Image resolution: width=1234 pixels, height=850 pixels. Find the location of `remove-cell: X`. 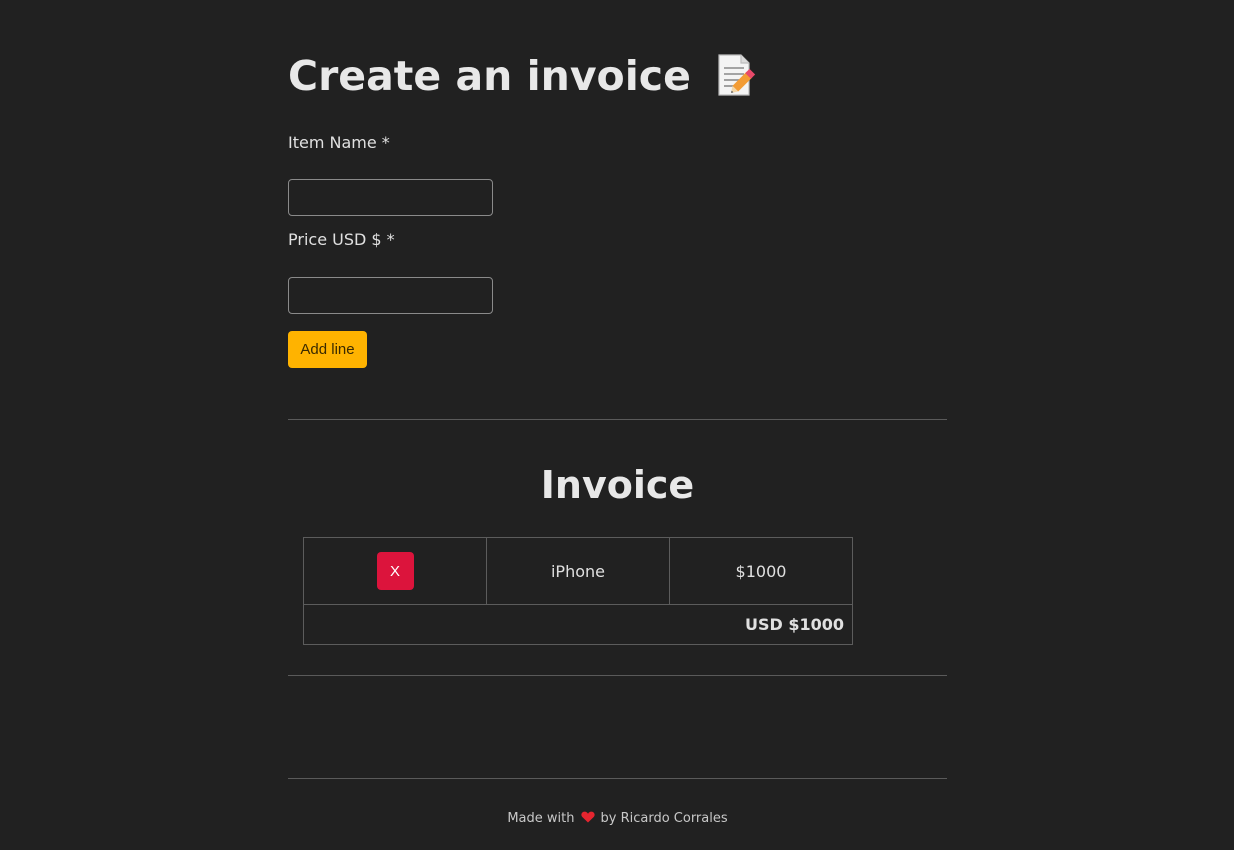

remove-cell: X is located at coordinates (395, 571).